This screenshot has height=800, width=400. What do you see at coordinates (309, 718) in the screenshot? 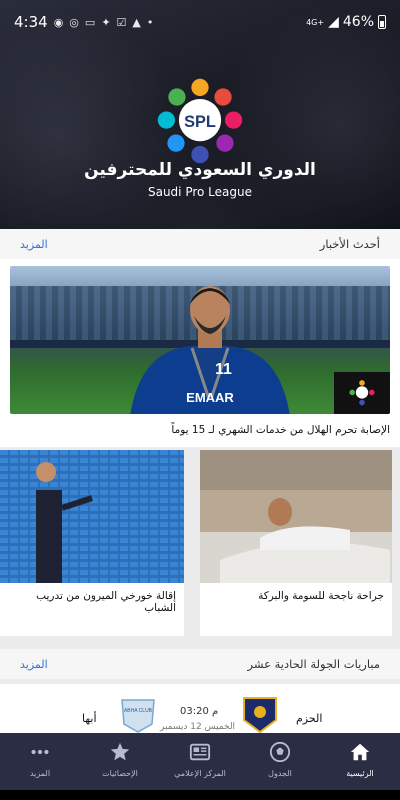
I see `home-team-name: الحزم` at bounding box center [309, 718].